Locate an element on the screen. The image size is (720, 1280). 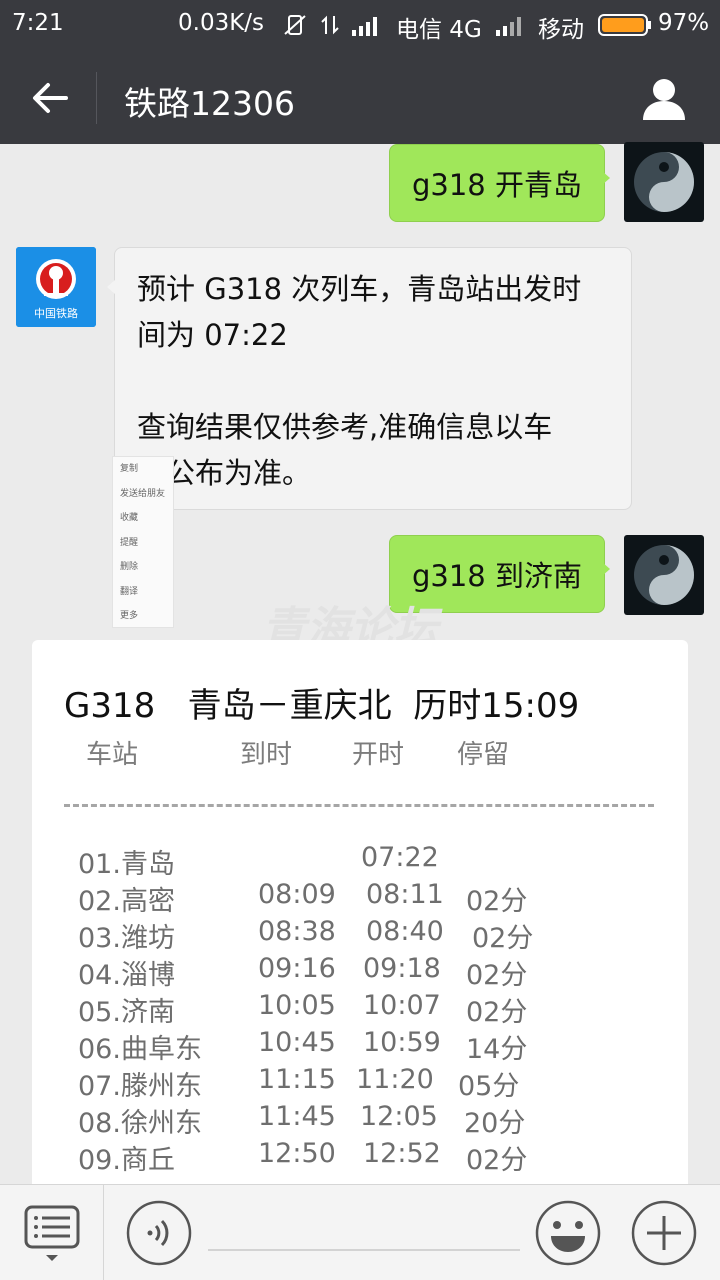
emoji-button is located at coordinates (568, 1235).